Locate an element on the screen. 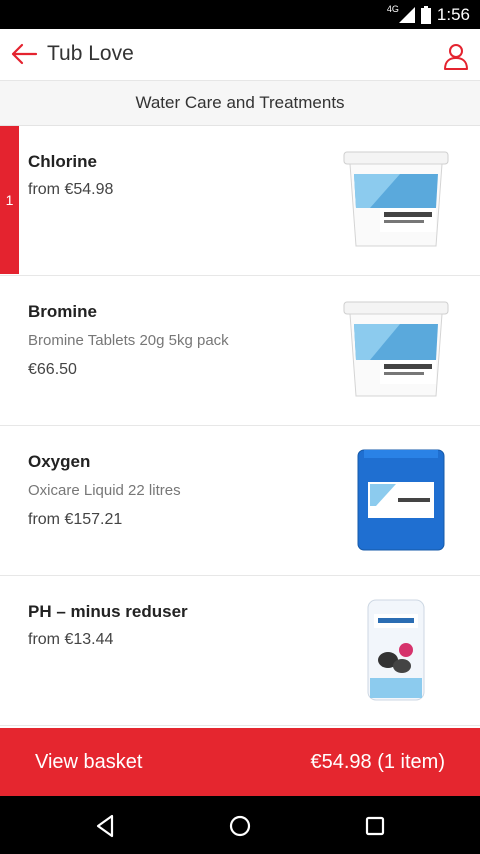  app-bar: Tub Love is located at coordinates (240, 55).